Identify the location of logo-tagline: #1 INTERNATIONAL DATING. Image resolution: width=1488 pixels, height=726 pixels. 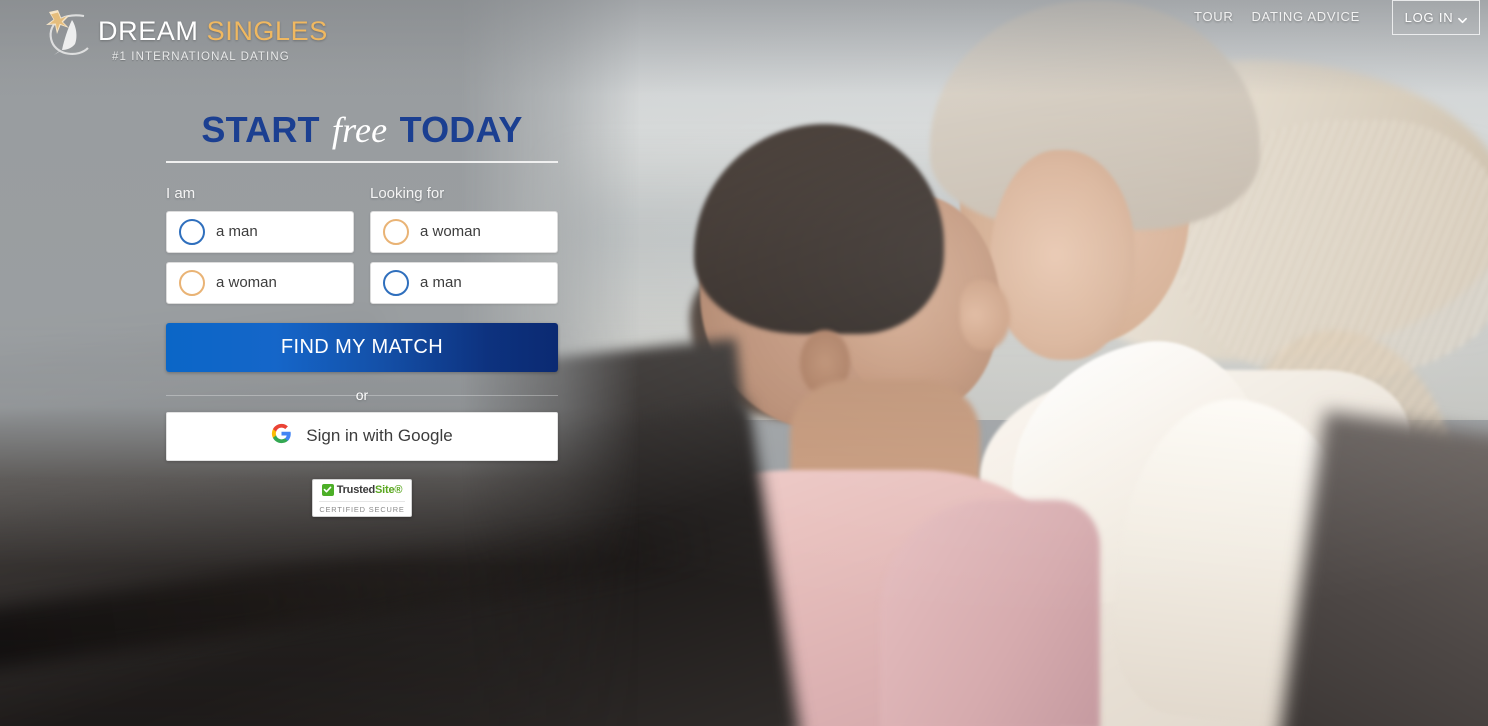
(201, 57).